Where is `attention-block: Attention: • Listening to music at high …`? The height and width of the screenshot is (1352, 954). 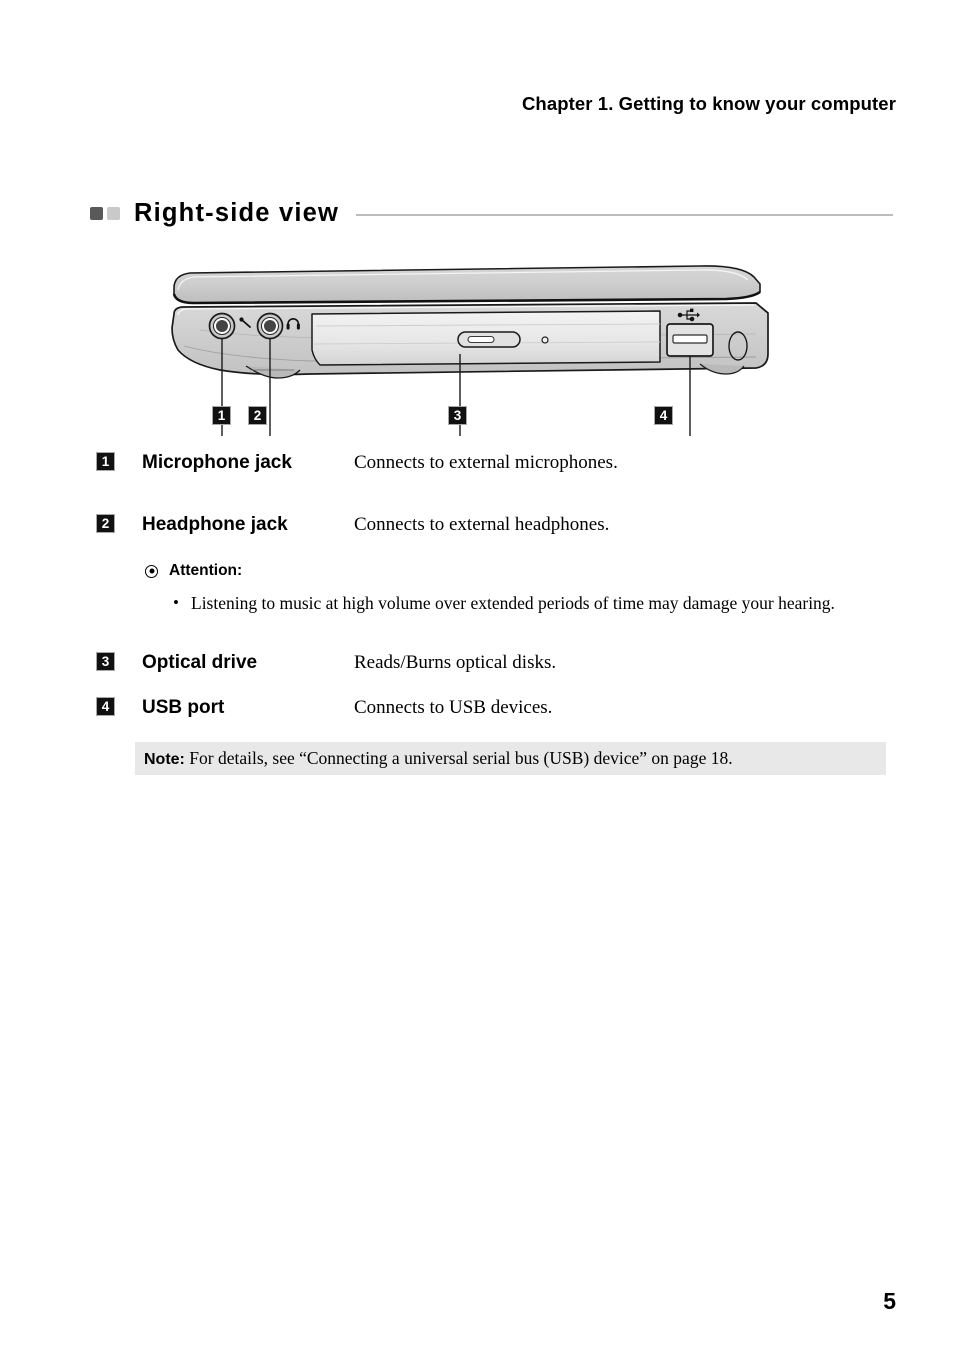
attention-block: Attention: • Listening to music at high … is located at coordinates (517, 588).